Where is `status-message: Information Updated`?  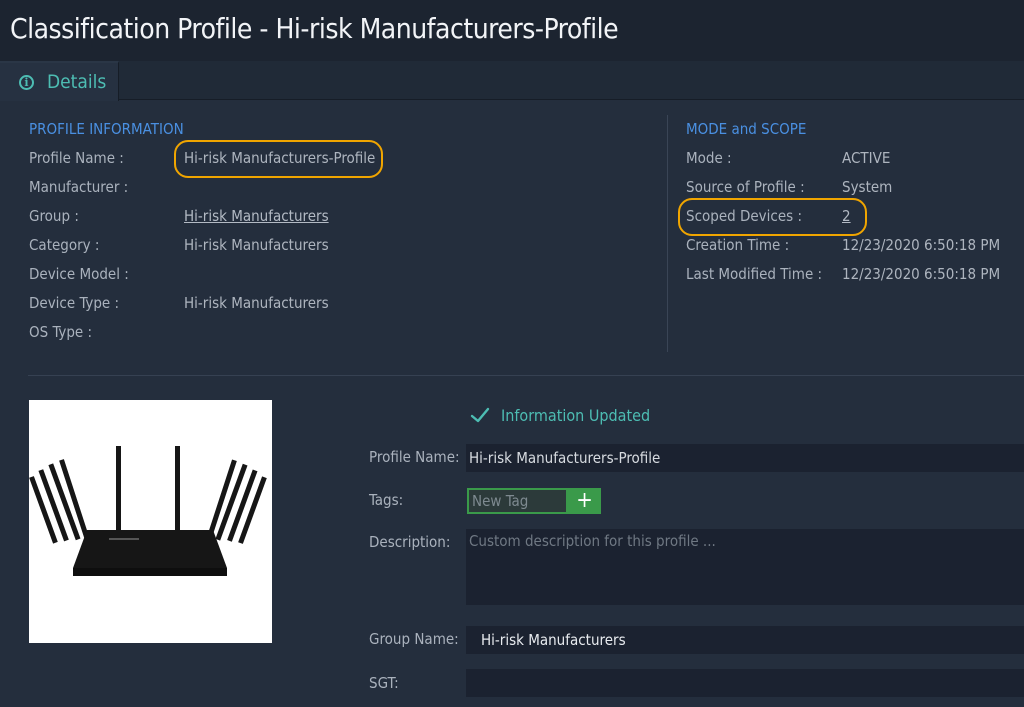
status-message: Information Updated is located at coordinates (559, 415).